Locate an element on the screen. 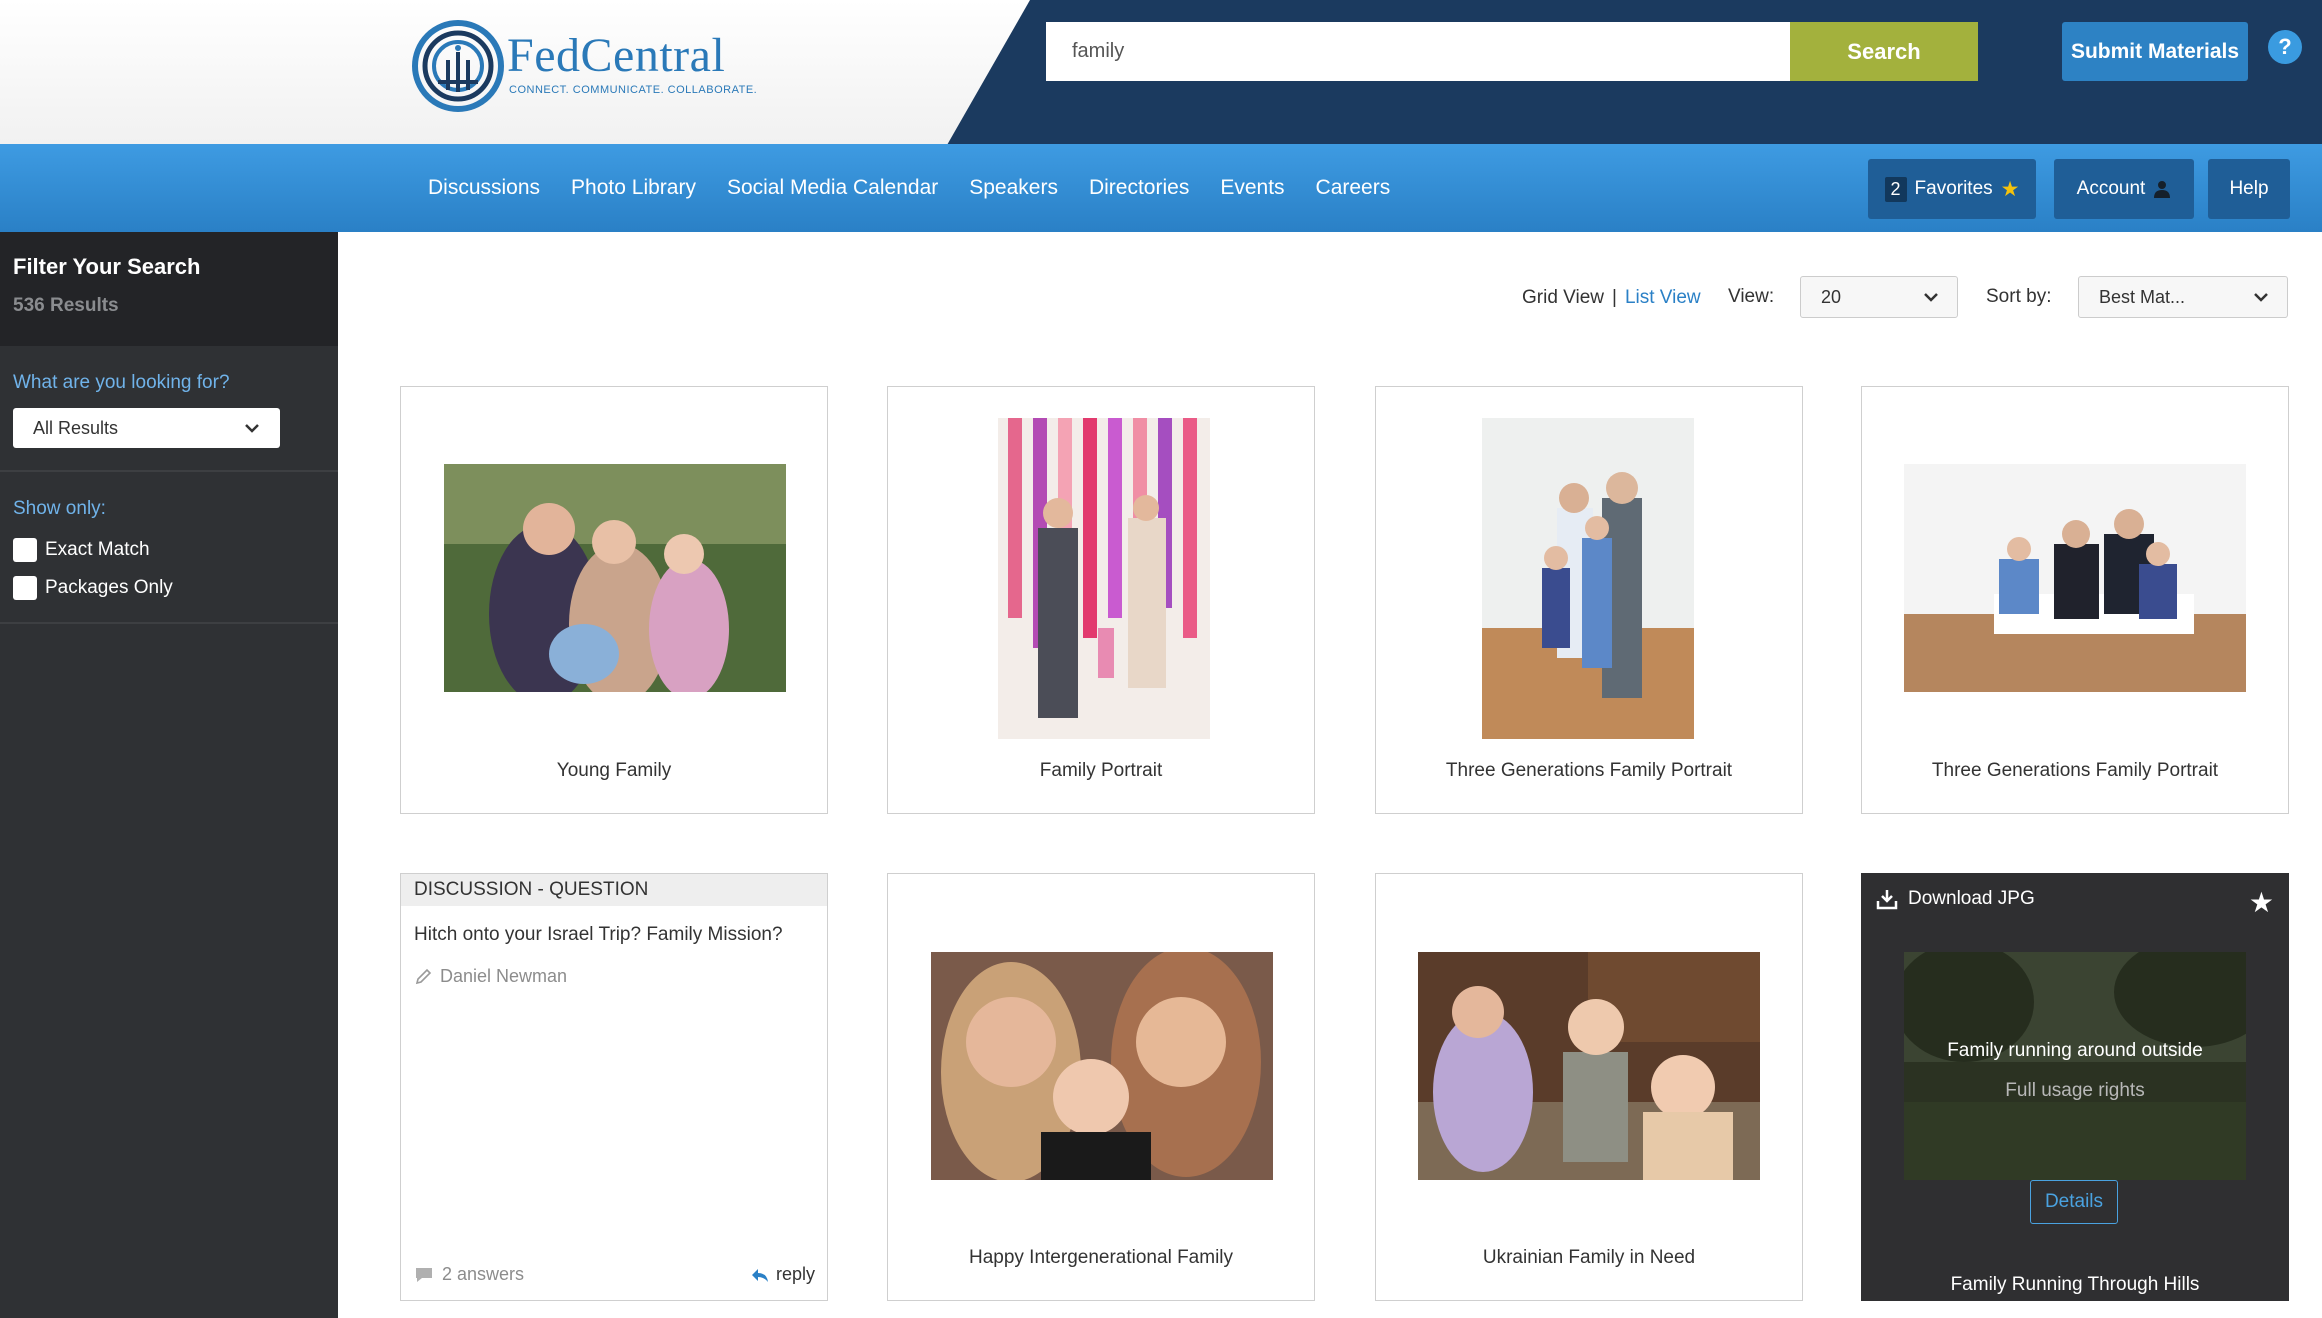 This screenshot has width=2322, height=1318. search-button: Search is located at coordinates (1884, 51).